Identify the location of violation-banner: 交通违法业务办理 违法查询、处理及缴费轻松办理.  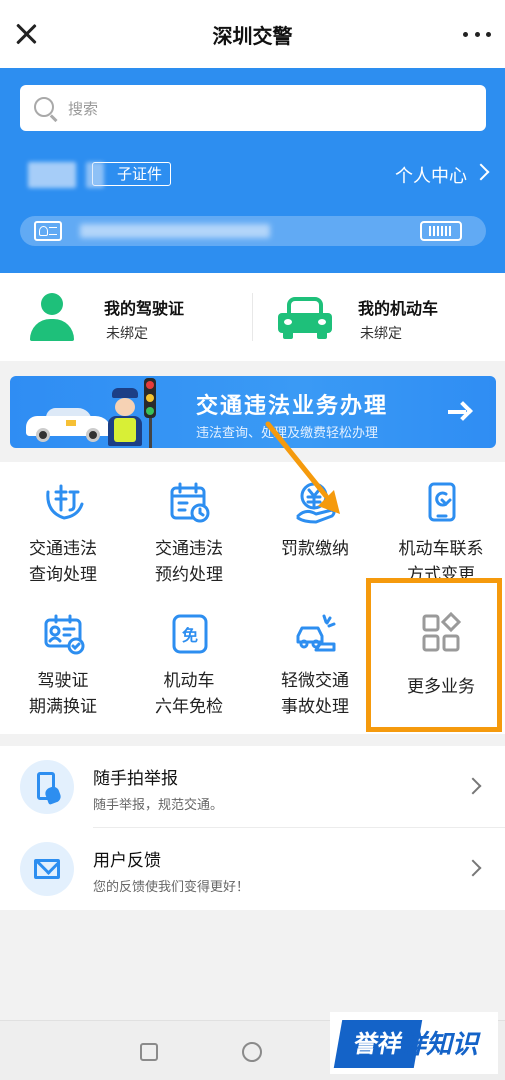
(253, 412).